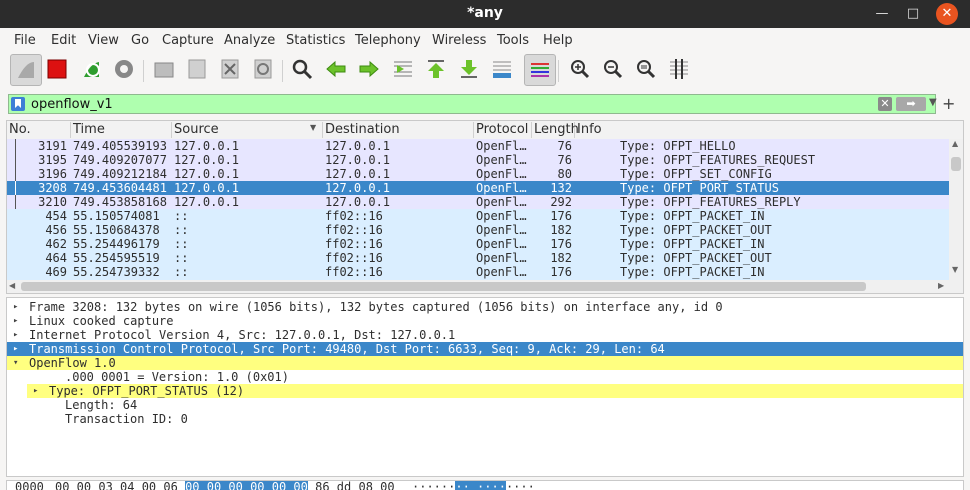 Image resolution: width=970 pixels, height=490 pixels. I want to click on detail-text: Transaction ID: 0, so click(126, 419).